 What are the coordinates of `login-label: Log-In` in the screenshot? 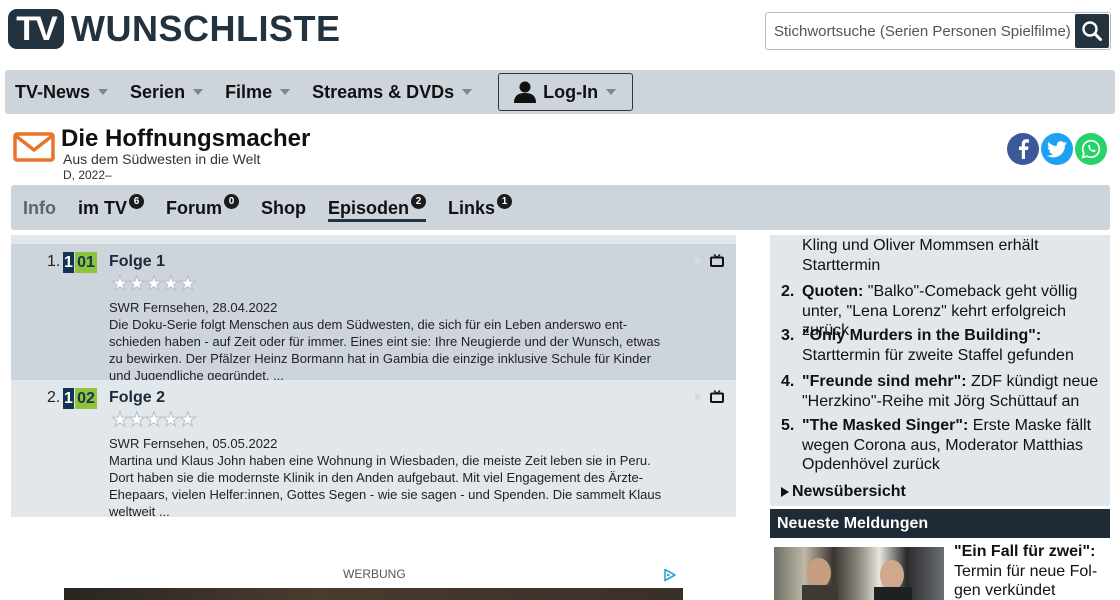 It's located at (571, 91).